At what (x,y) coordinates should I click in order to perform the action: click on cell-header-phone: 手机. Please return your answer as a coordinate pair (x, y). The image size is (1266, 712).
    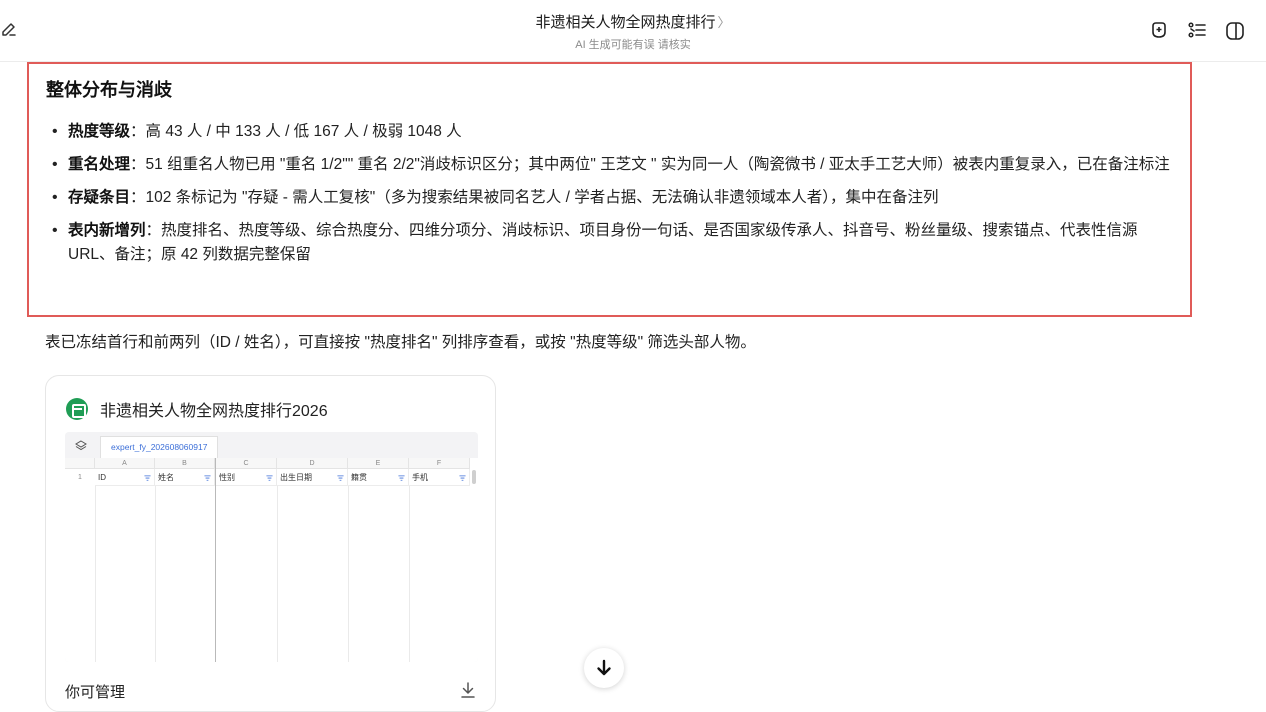
    Looking at the image, I should click on (439, 477).